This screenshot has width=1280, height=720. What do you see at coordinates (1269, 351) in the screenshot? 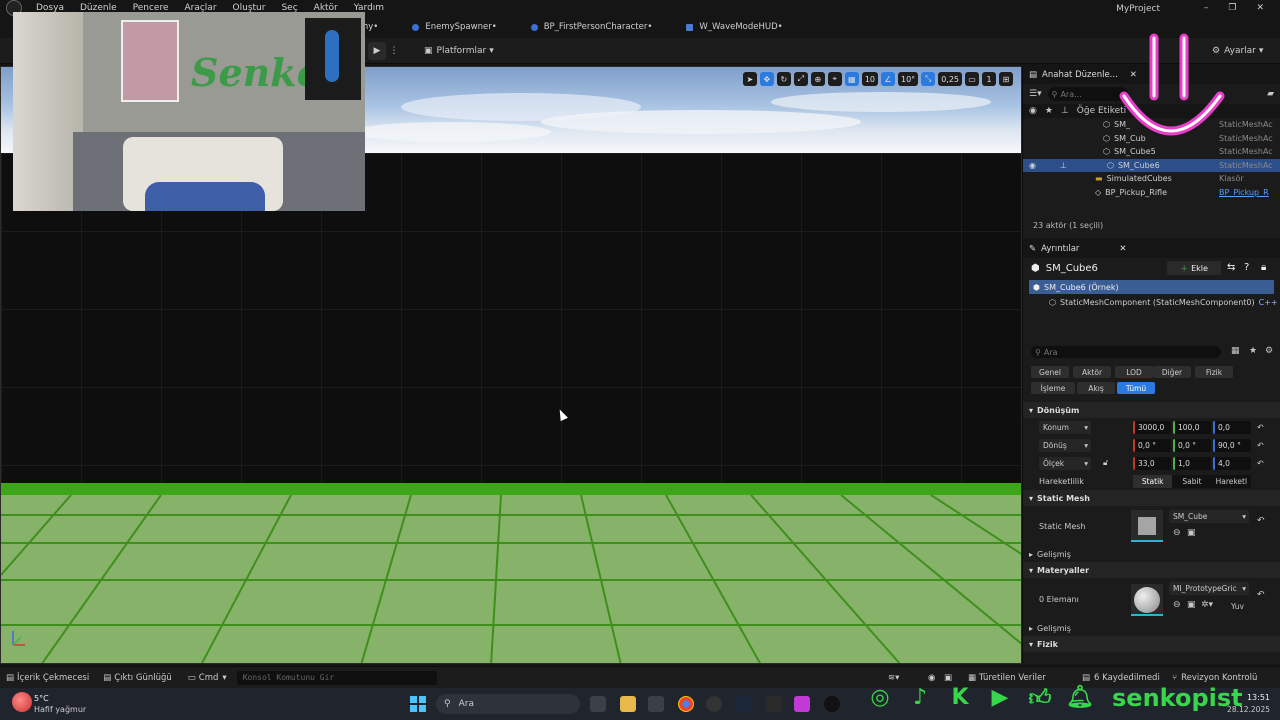
I see `gear-icon: ⚙` at bounding box center [1269, 351].